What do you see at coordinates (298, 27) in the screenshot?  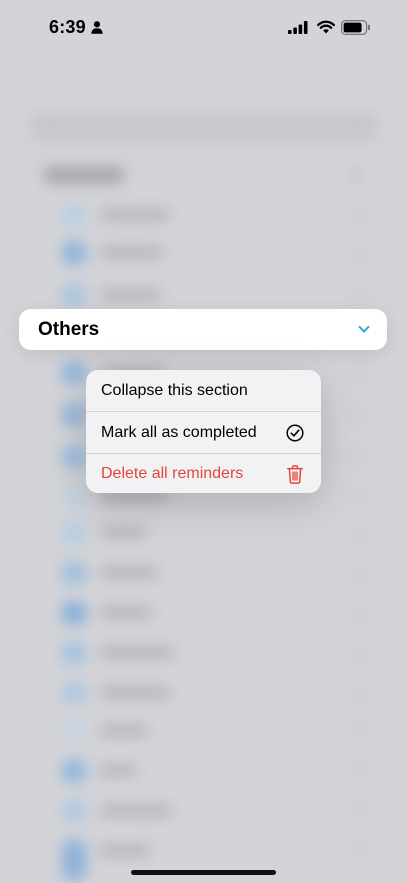 I see `cellular-signal-icon` at bounding box center [298, 27].